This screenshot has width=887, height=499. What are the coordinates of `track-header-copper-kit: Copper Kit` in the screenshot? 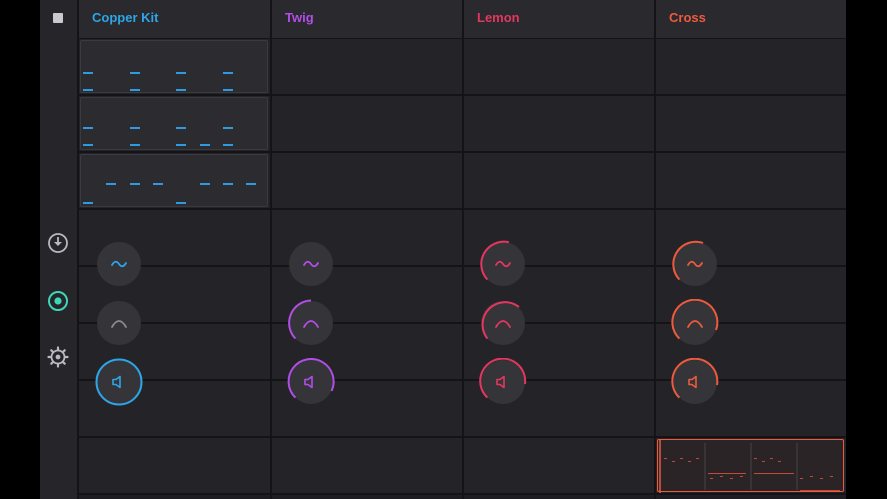 It's located at (174, 19).